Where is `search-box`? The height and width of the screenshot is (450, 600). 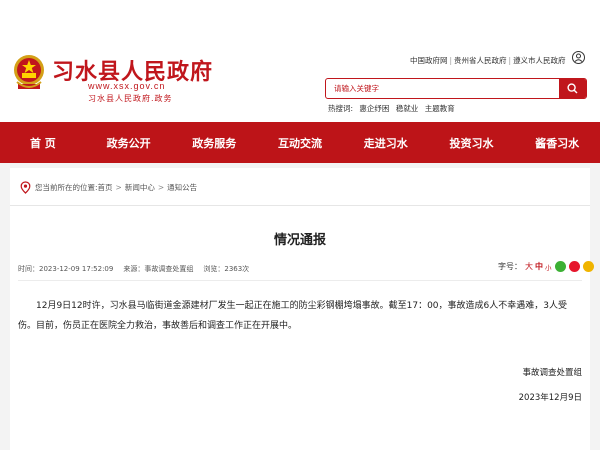 search-box is located at coordinates (456, 88).